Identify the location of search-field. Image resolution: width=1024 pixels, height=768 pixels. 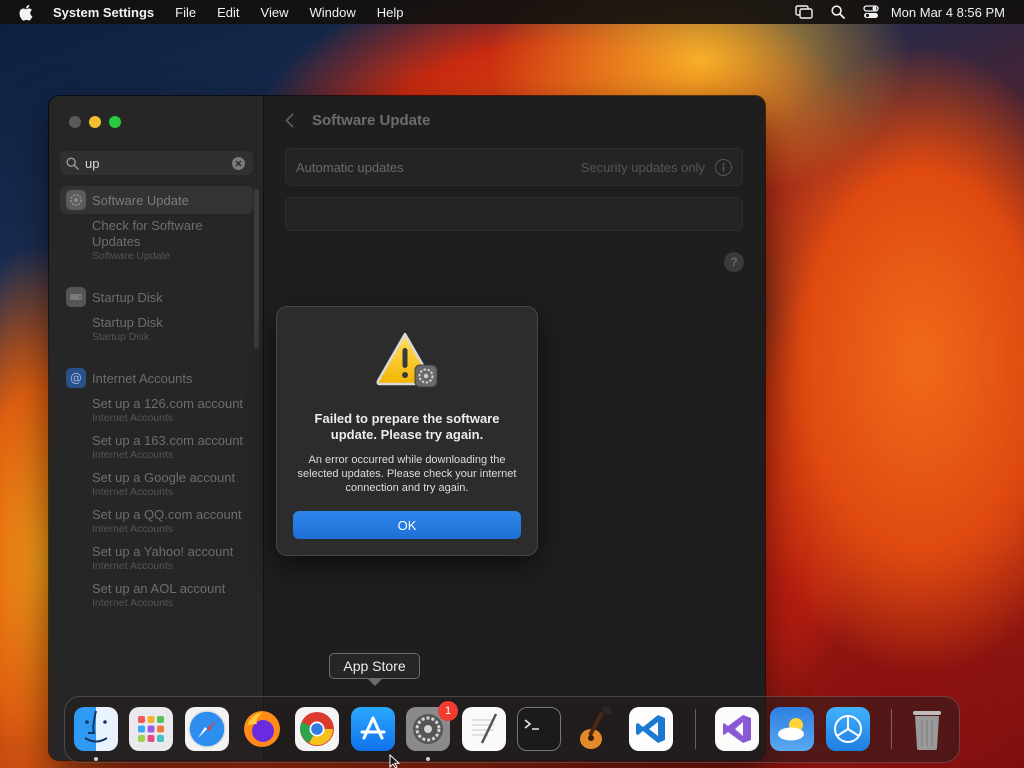
(156, 163).